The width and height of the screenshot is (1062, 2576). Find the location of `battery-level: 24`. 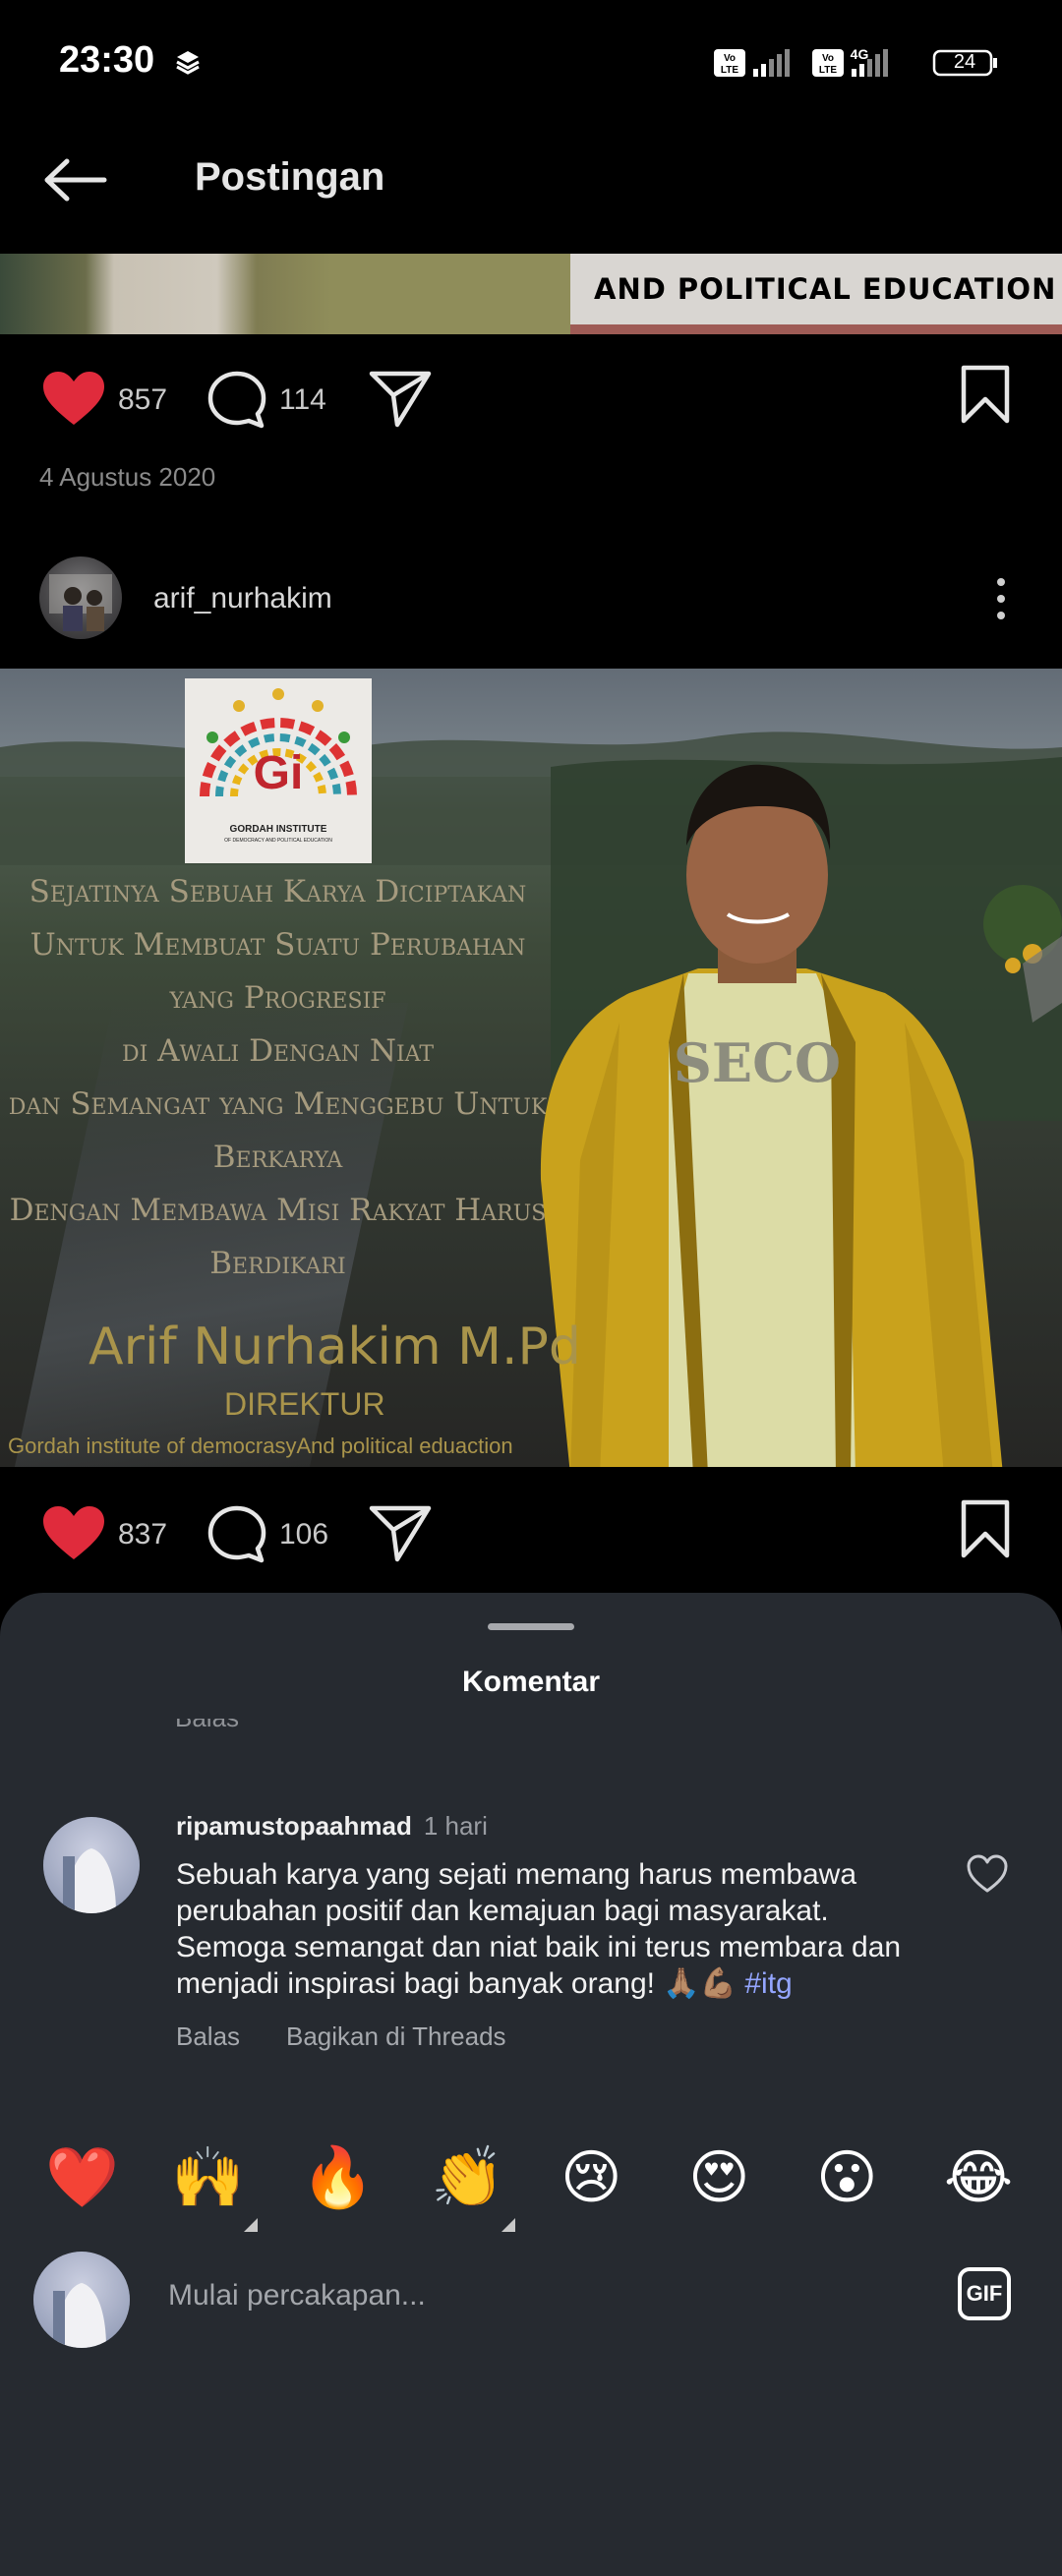

battery-level: 24 is located at coordinates (964, 62).